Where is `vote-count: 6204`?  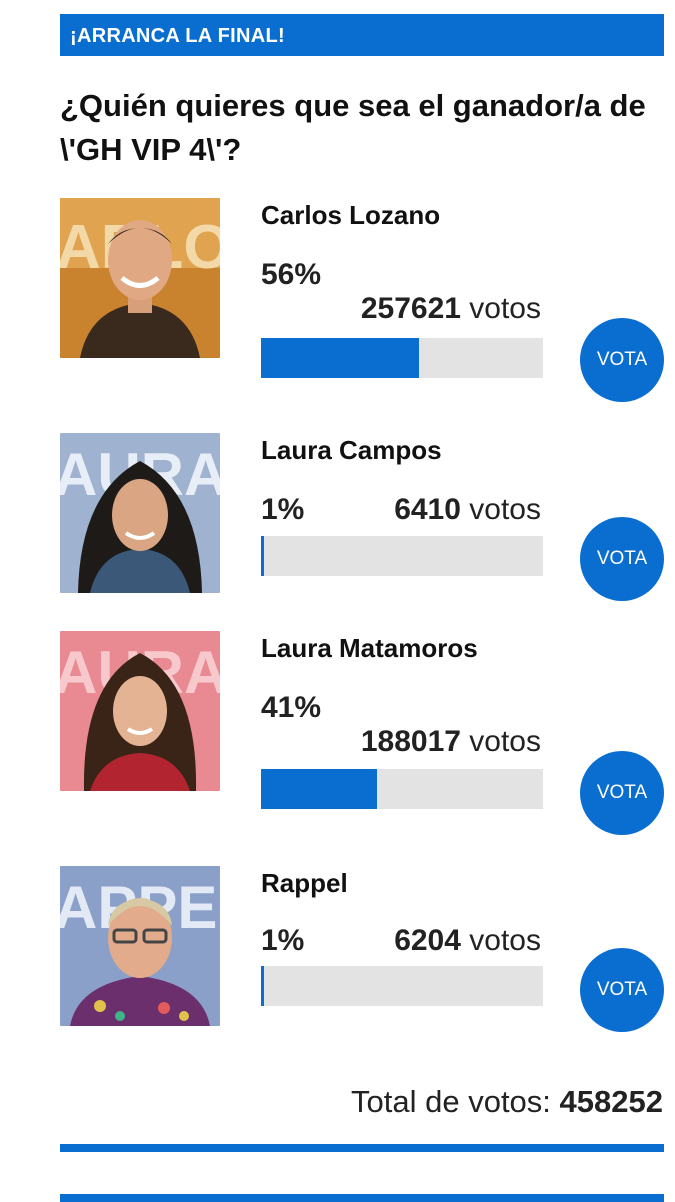 vote-count: 6204 is located at coordinates (427, 940).